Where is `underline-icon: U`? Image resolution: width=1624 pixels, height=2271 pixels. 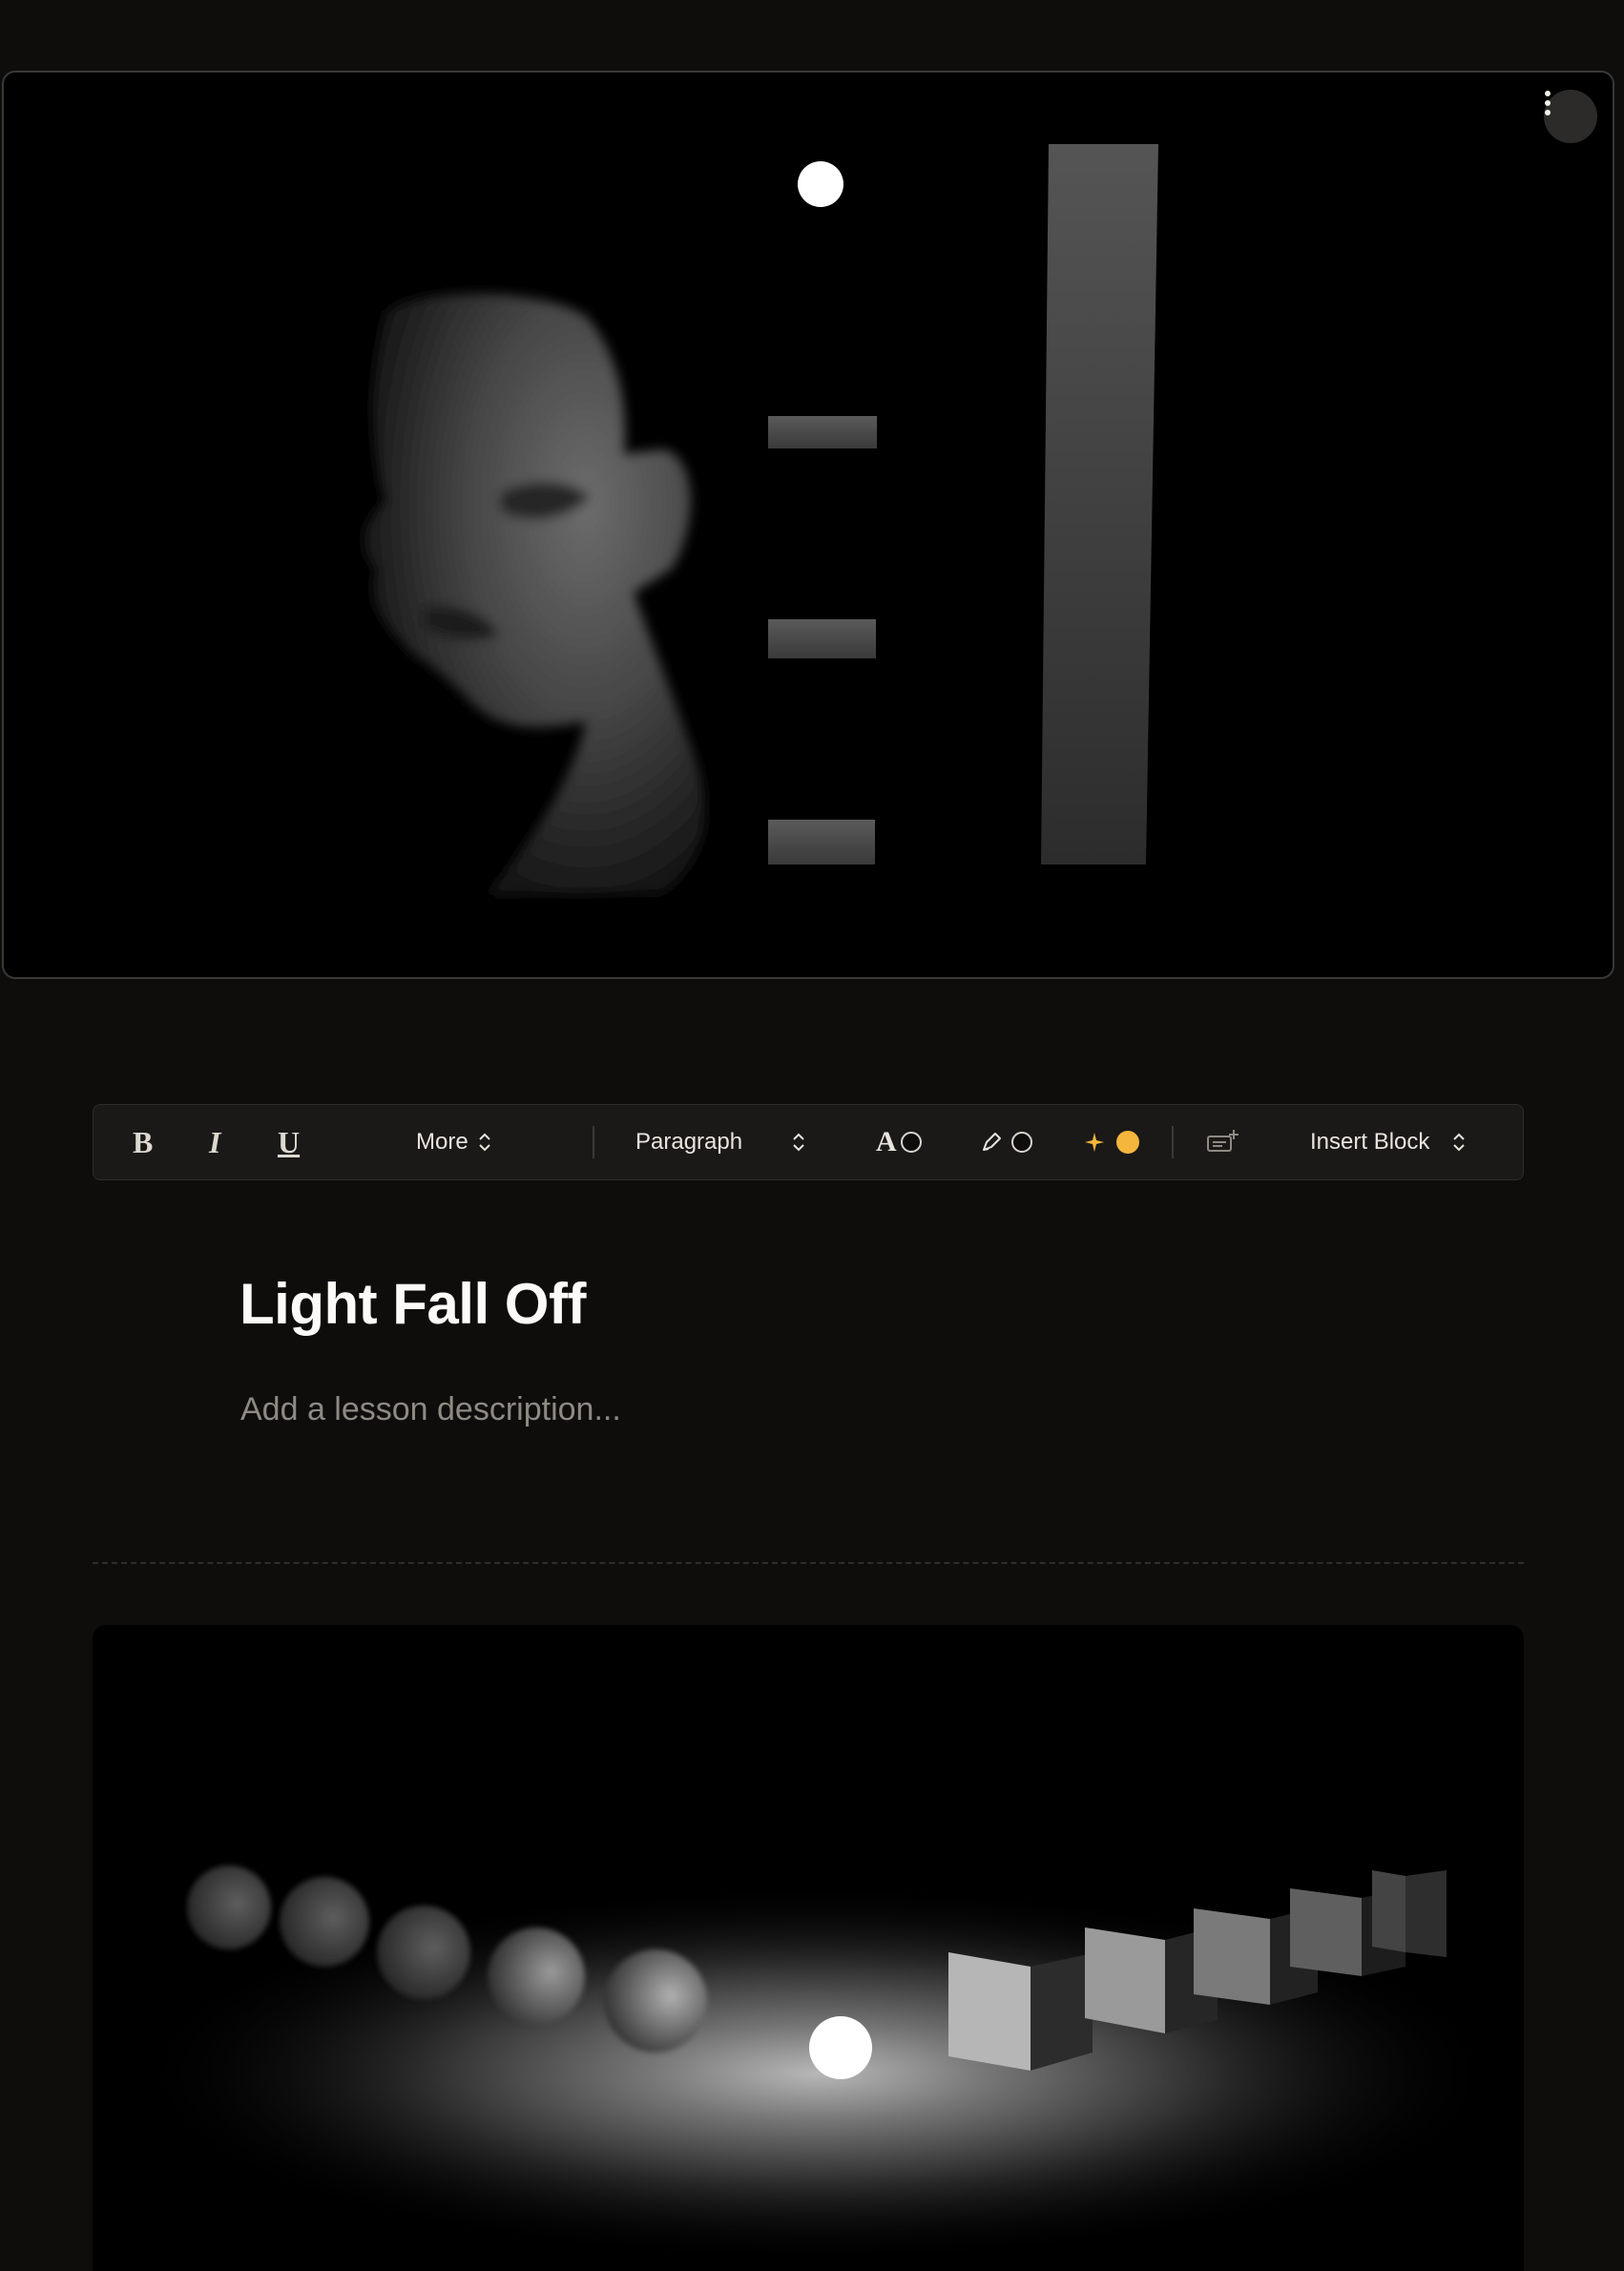 underline-icon: U is located at coordinates (289, 1141).